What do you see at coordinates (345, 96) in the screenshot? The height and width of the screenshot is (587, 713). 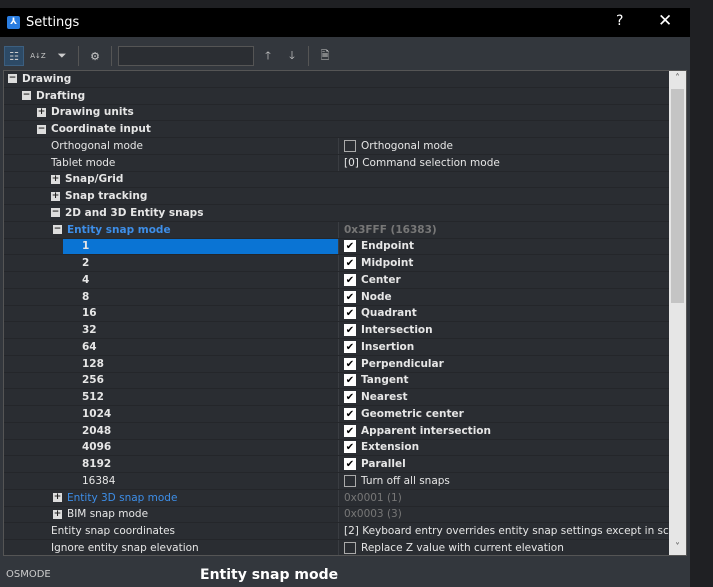 I see `tree-row: − Drafting` at bounding box center [345, 96].